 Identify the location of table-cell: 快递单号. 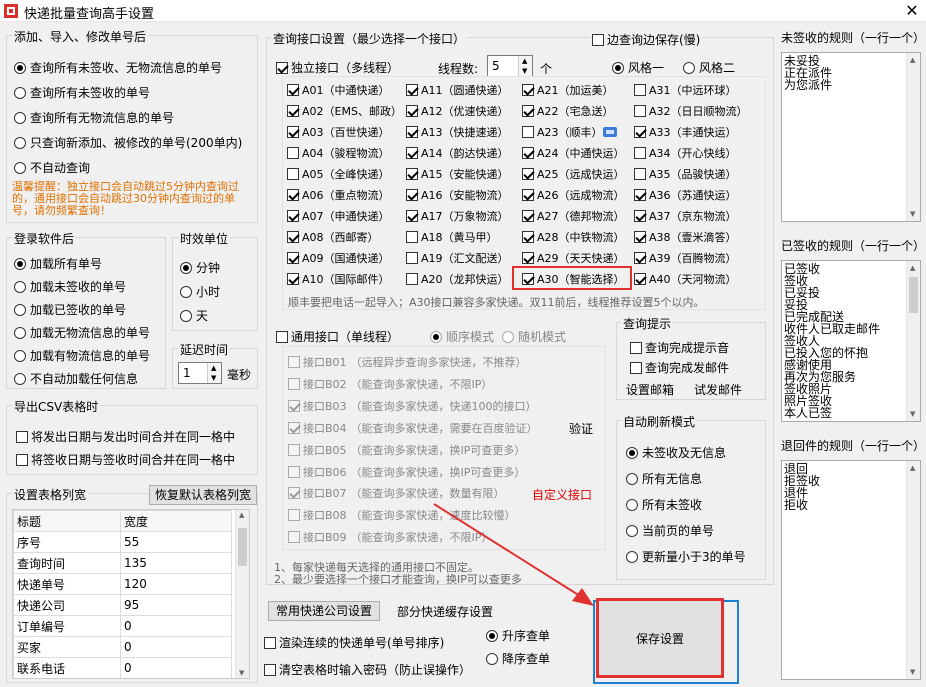
(67, 584).